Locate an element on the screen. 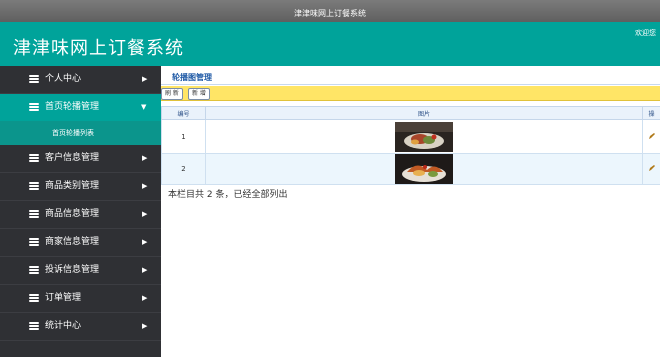 Image resolution: width=660 pixels, height=357 pixels. table-row: 2 is located at coordinates (410, 169).